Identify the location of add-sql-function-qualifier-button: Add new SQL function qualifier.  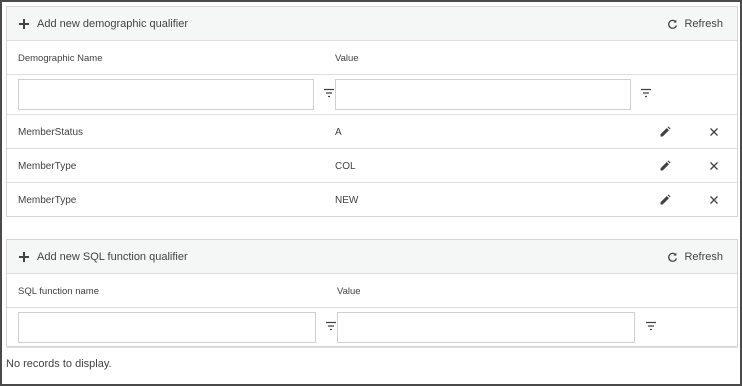
(103, 257).